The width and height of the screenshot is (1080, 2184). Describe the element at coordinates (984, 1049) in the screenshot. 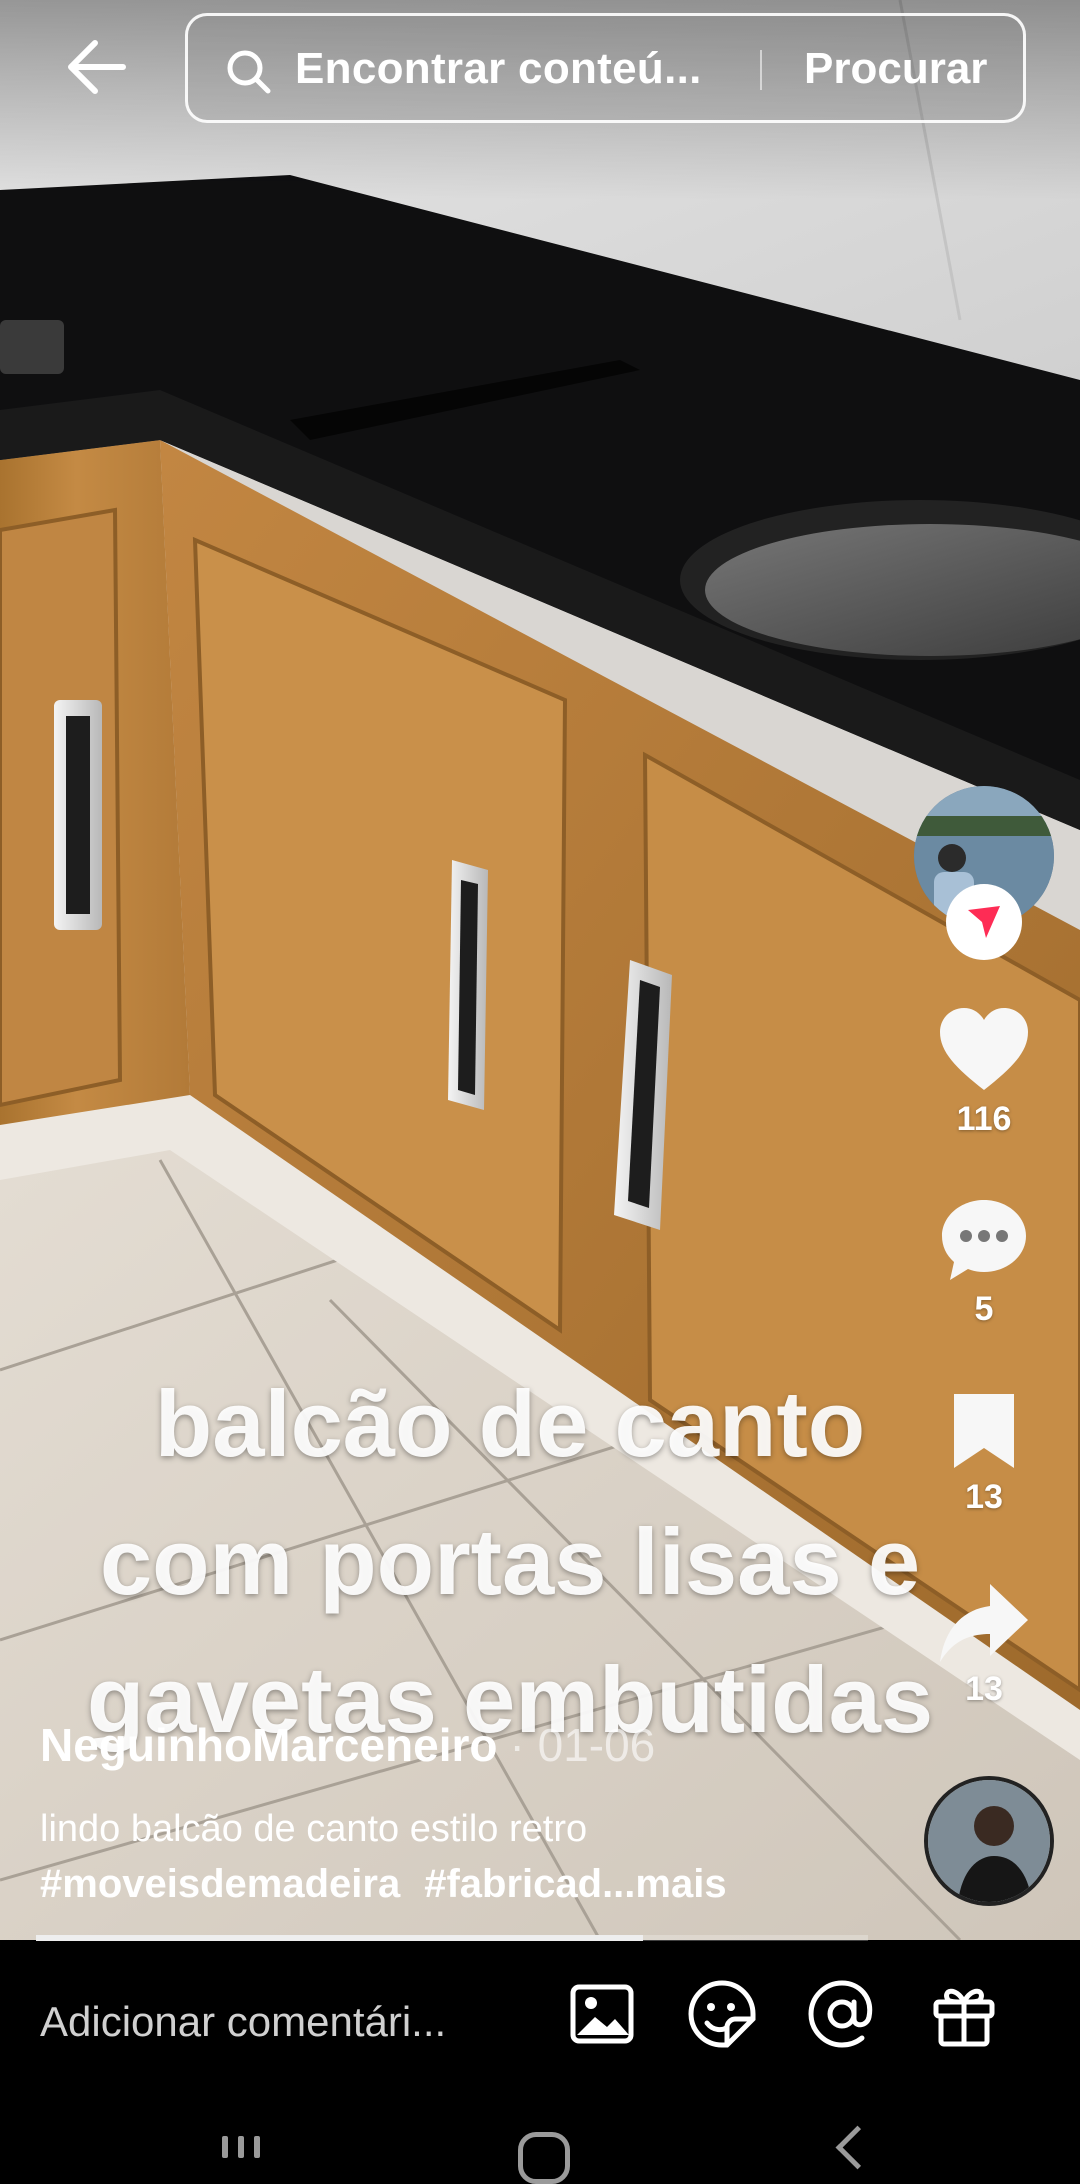

I see `heart-icon` at that location.